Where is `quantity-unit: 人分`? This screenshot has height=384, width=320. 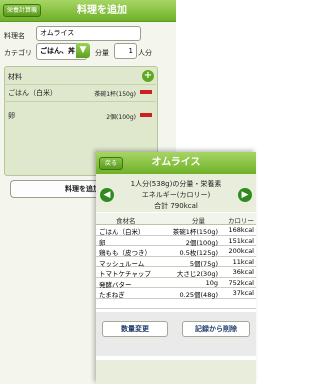
quantity-unit: 人分 is located at coordinates (145, 53).